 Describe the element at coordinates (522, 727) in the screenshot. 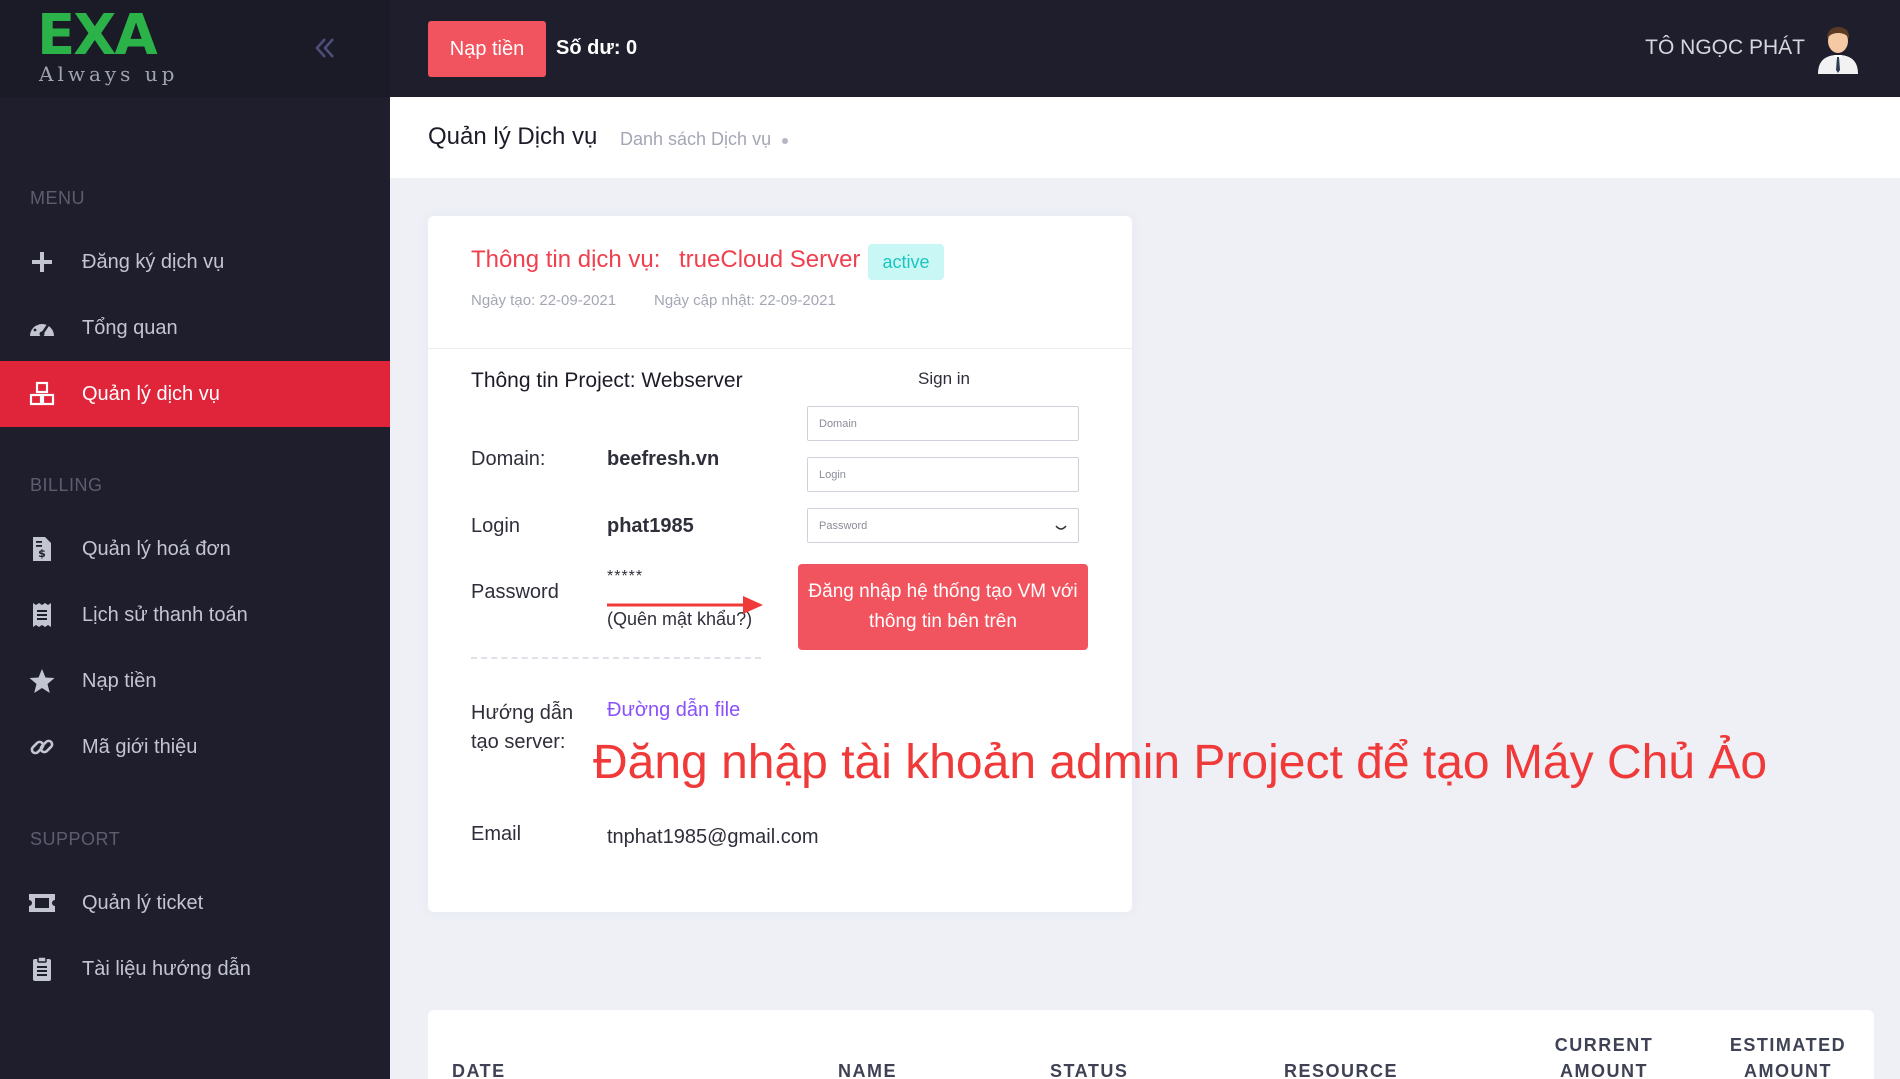

I see `guide-label: Hướng dẫn tạo server:` at that location.